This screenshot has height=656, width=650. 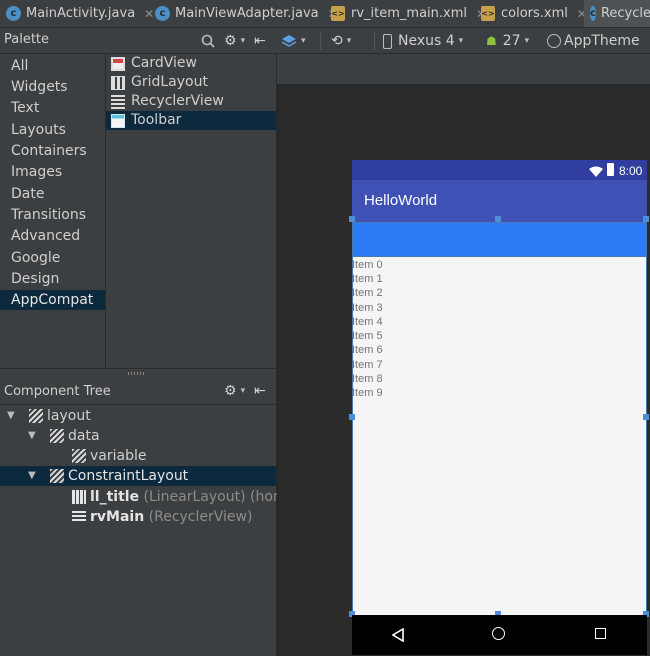 What do you see at coordinates (191, 120) in the screenshot?
I see `widget-toolbar: Toolbar` at bounding box center [191, 120].